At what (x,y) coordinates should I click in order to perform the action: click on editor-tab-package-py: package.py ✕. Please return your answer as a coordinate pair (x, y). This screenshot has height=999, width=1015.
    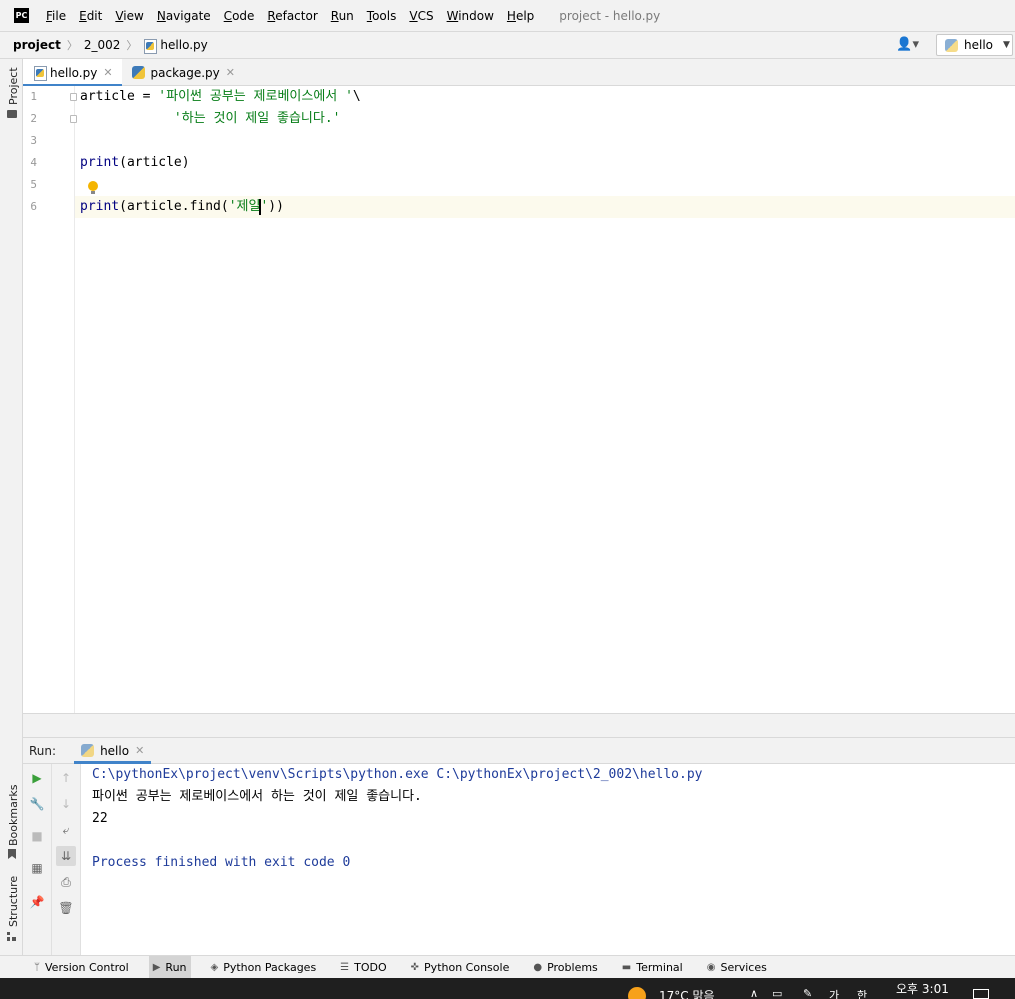
    Looking at the image, I should click on (183, 72).